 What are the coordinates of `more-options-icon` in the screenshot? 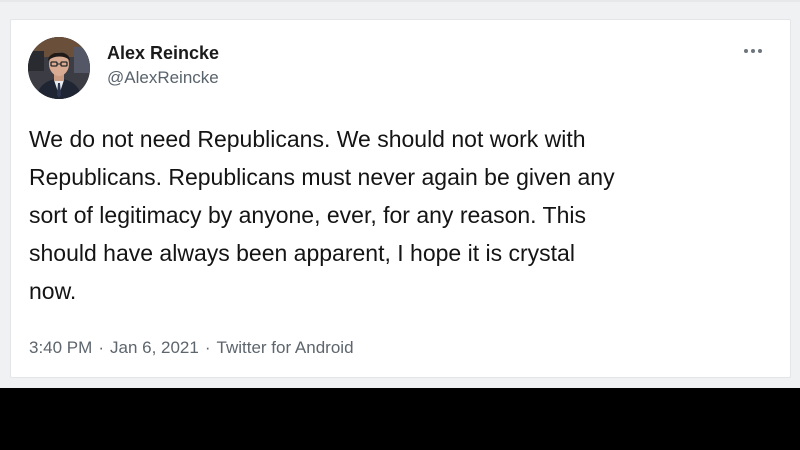 It's located at (753, 51).